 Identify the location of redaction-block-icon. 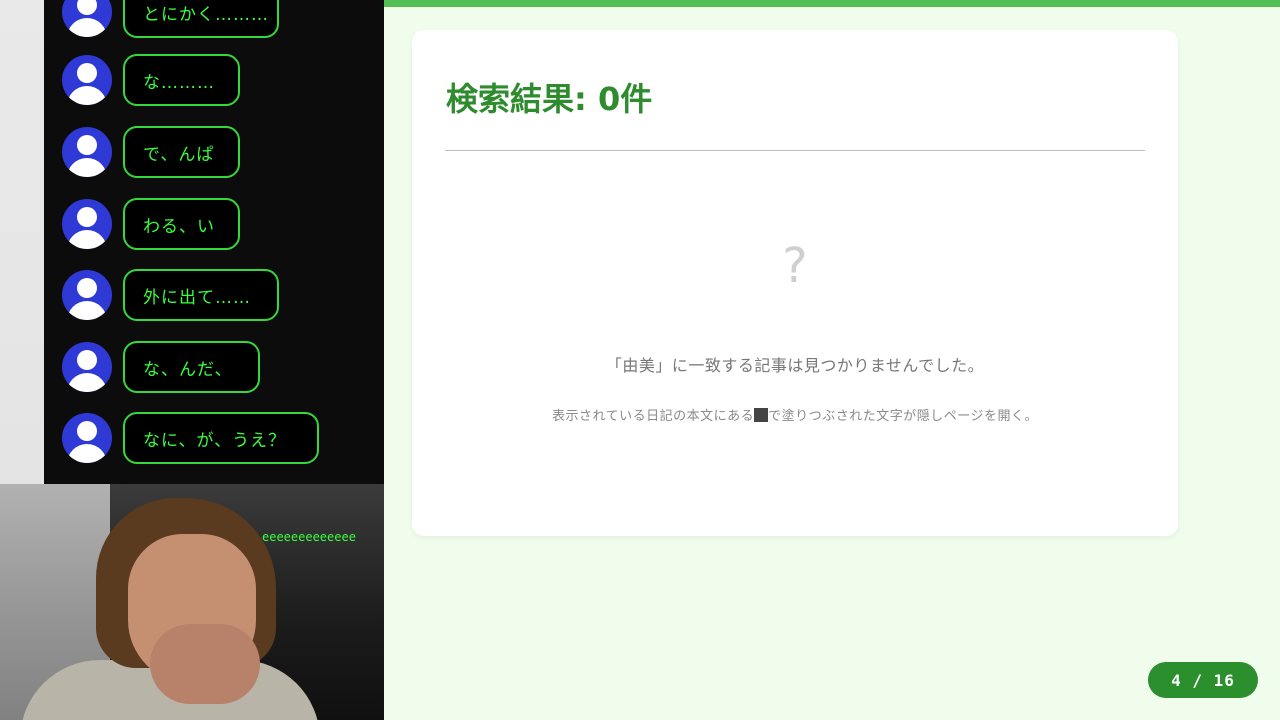
(761, 415).